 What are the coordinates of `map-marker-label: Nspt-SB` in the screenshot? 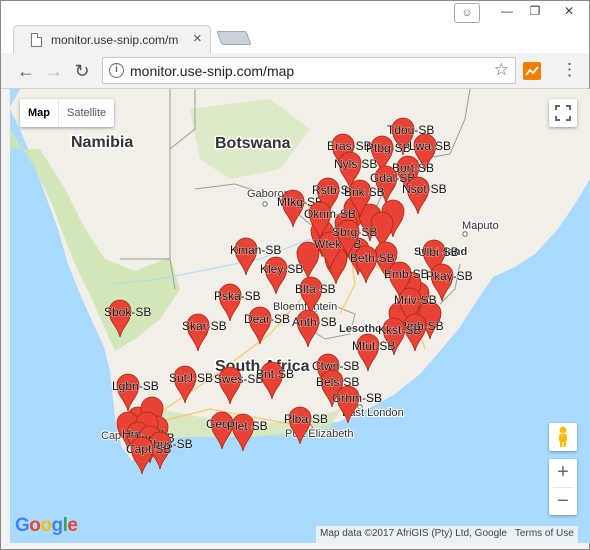 It's located at (424, 189).